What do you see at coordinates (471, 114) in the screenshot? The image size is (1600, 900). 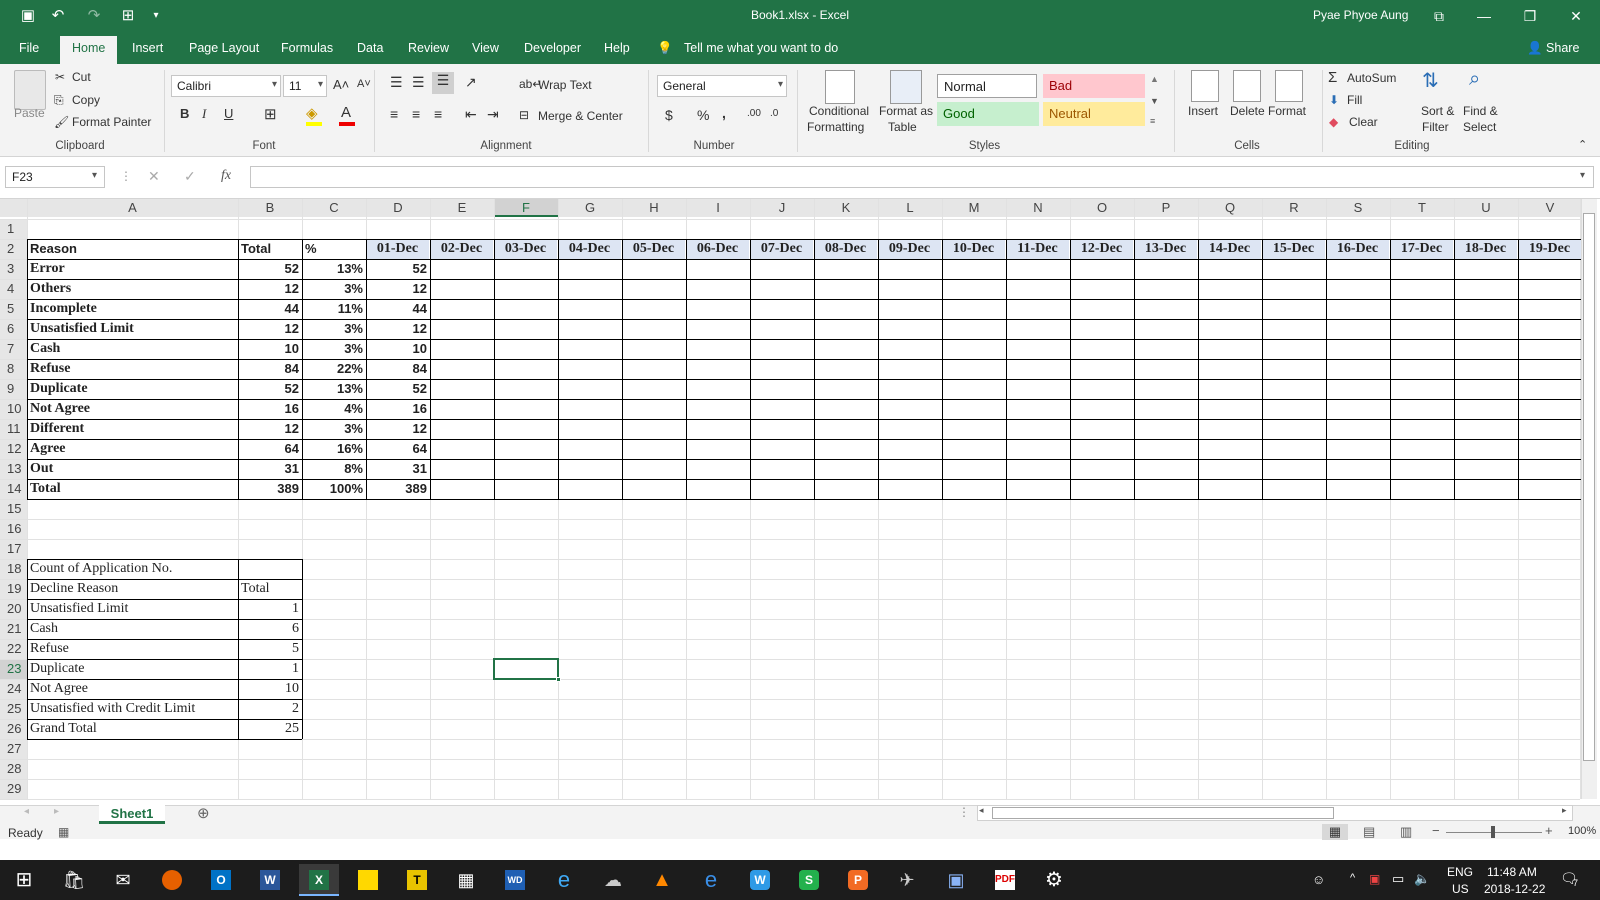 I see `decrease-indent-icon: ⇤` at bounding box center [471, 114].